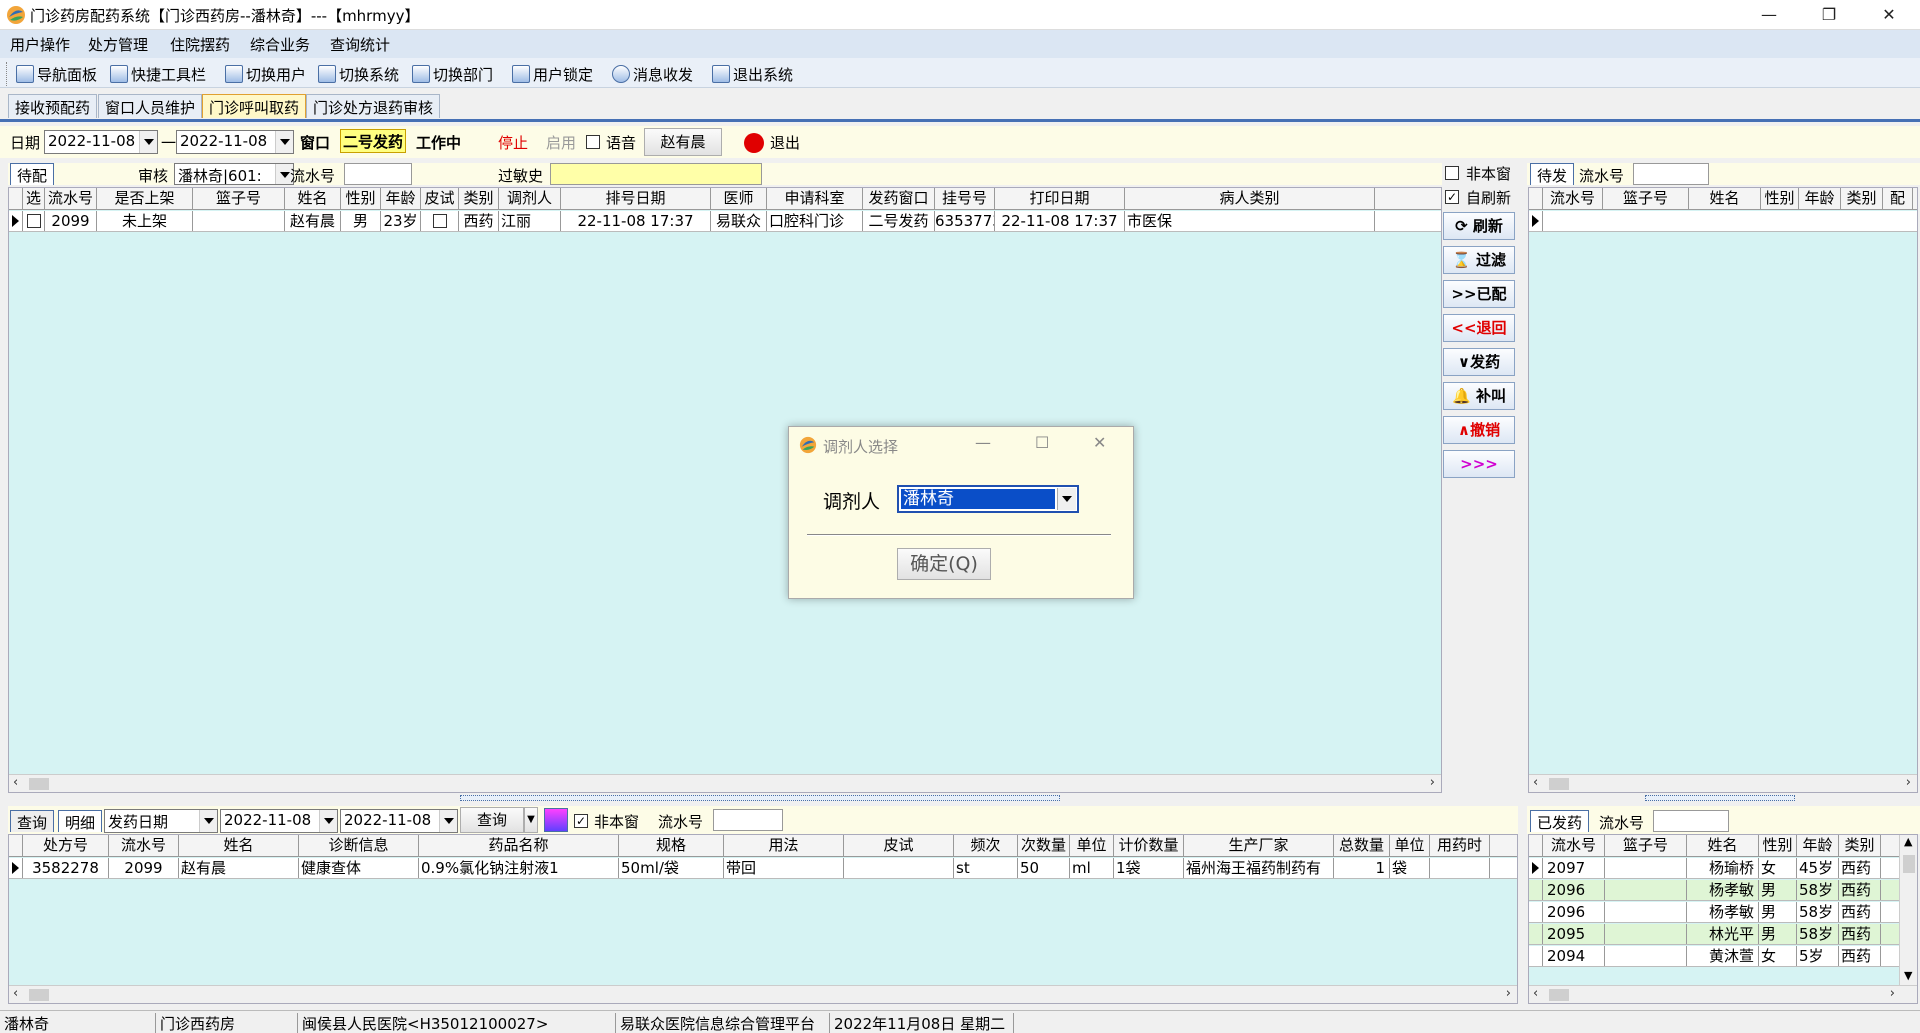  What do you see at coordinates (513, 142) in the screenshot?
I see `stop-button: 停止` at bounding box center [513, 142].